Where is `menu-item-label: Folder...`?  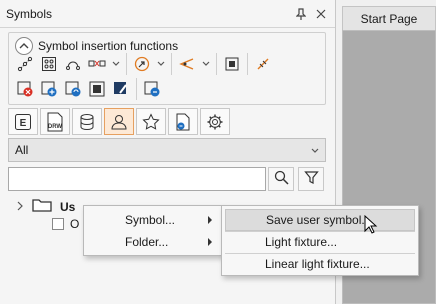
menu-item-label: Folder... is located at coordinates (147, 242).